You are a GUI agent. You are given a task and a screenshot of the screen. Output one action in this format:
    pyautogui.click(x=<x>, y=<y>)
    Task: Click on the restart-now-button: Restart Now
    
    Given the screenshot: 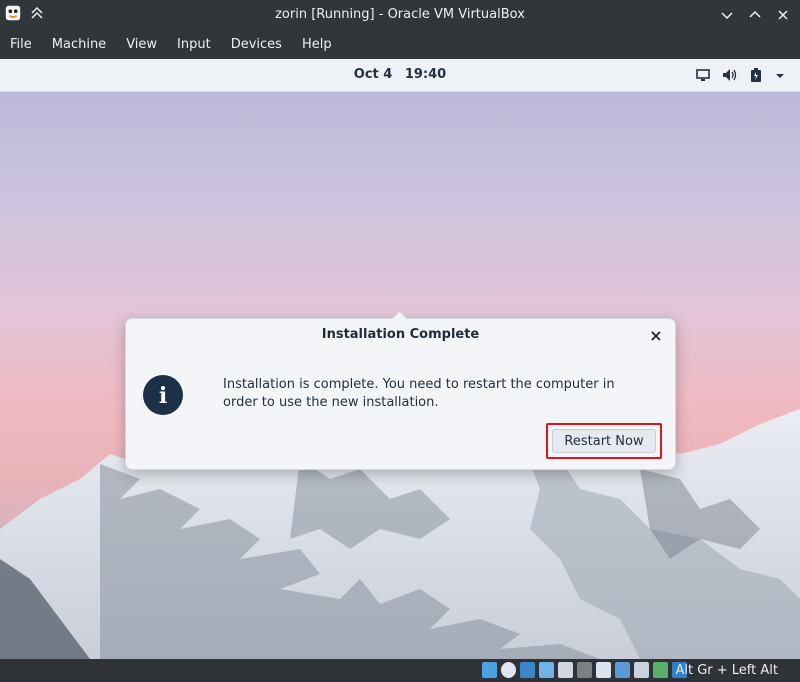 What is the action you would take?
    pyautogui.click(x=604, y=441)
    